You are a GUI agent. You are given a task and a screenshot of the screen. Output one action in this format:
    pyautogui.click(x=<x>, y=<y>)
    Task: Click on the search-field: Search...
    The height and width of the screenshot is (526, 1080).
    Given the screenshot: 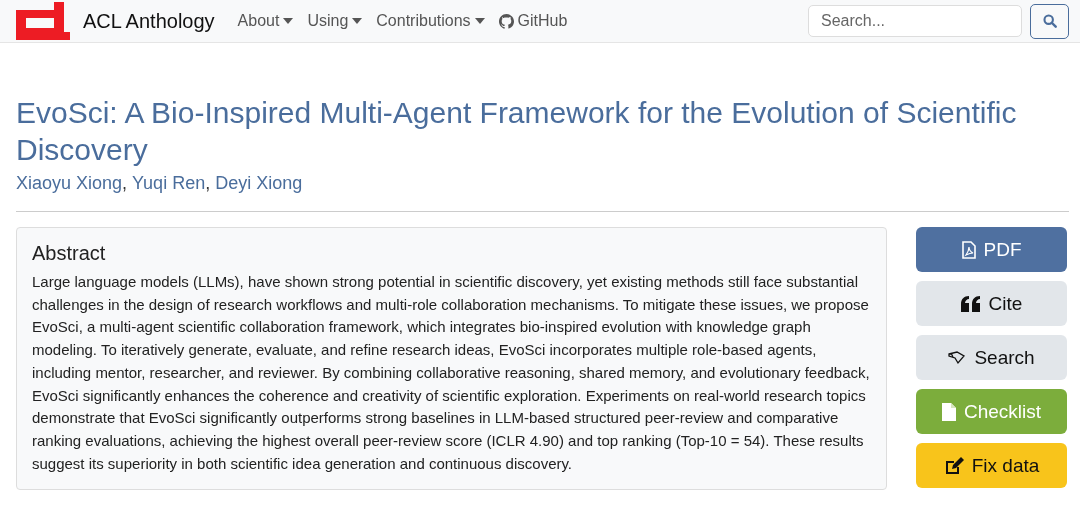 What is the action you would take?
    pyautogui.click(x=915, y=21)
    